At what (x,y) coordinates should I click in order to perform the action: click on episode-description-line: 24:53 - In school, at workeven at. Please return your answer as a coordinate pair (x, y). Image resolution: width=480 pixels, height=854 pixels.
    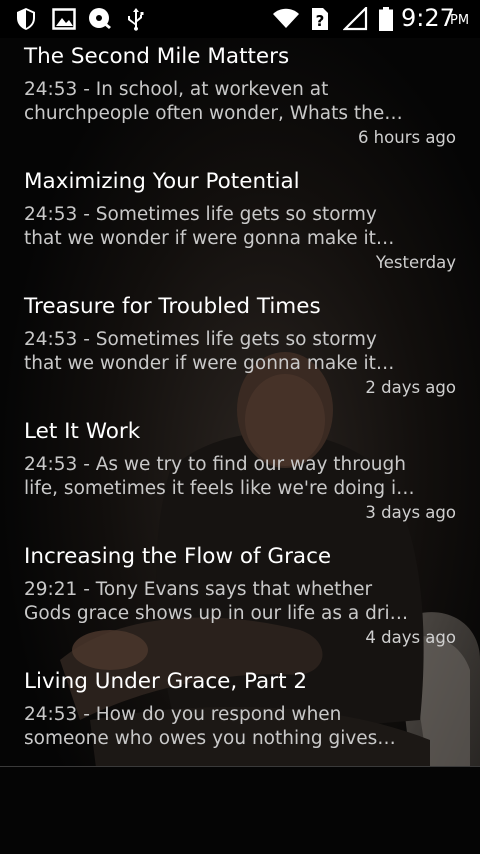
    Looking at the image, I should click on (176, 89).